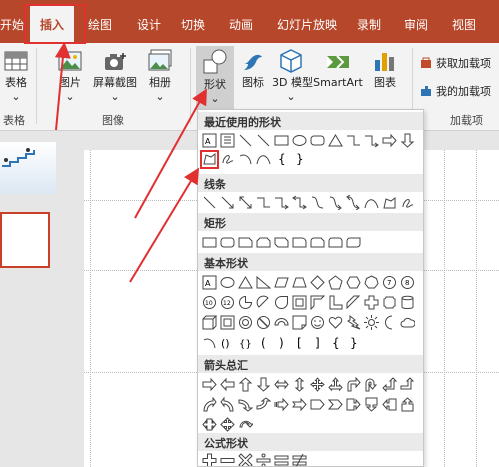 The image size is (499, 467). I want to click on arrow-to-insert-tab, so click(62, 86).